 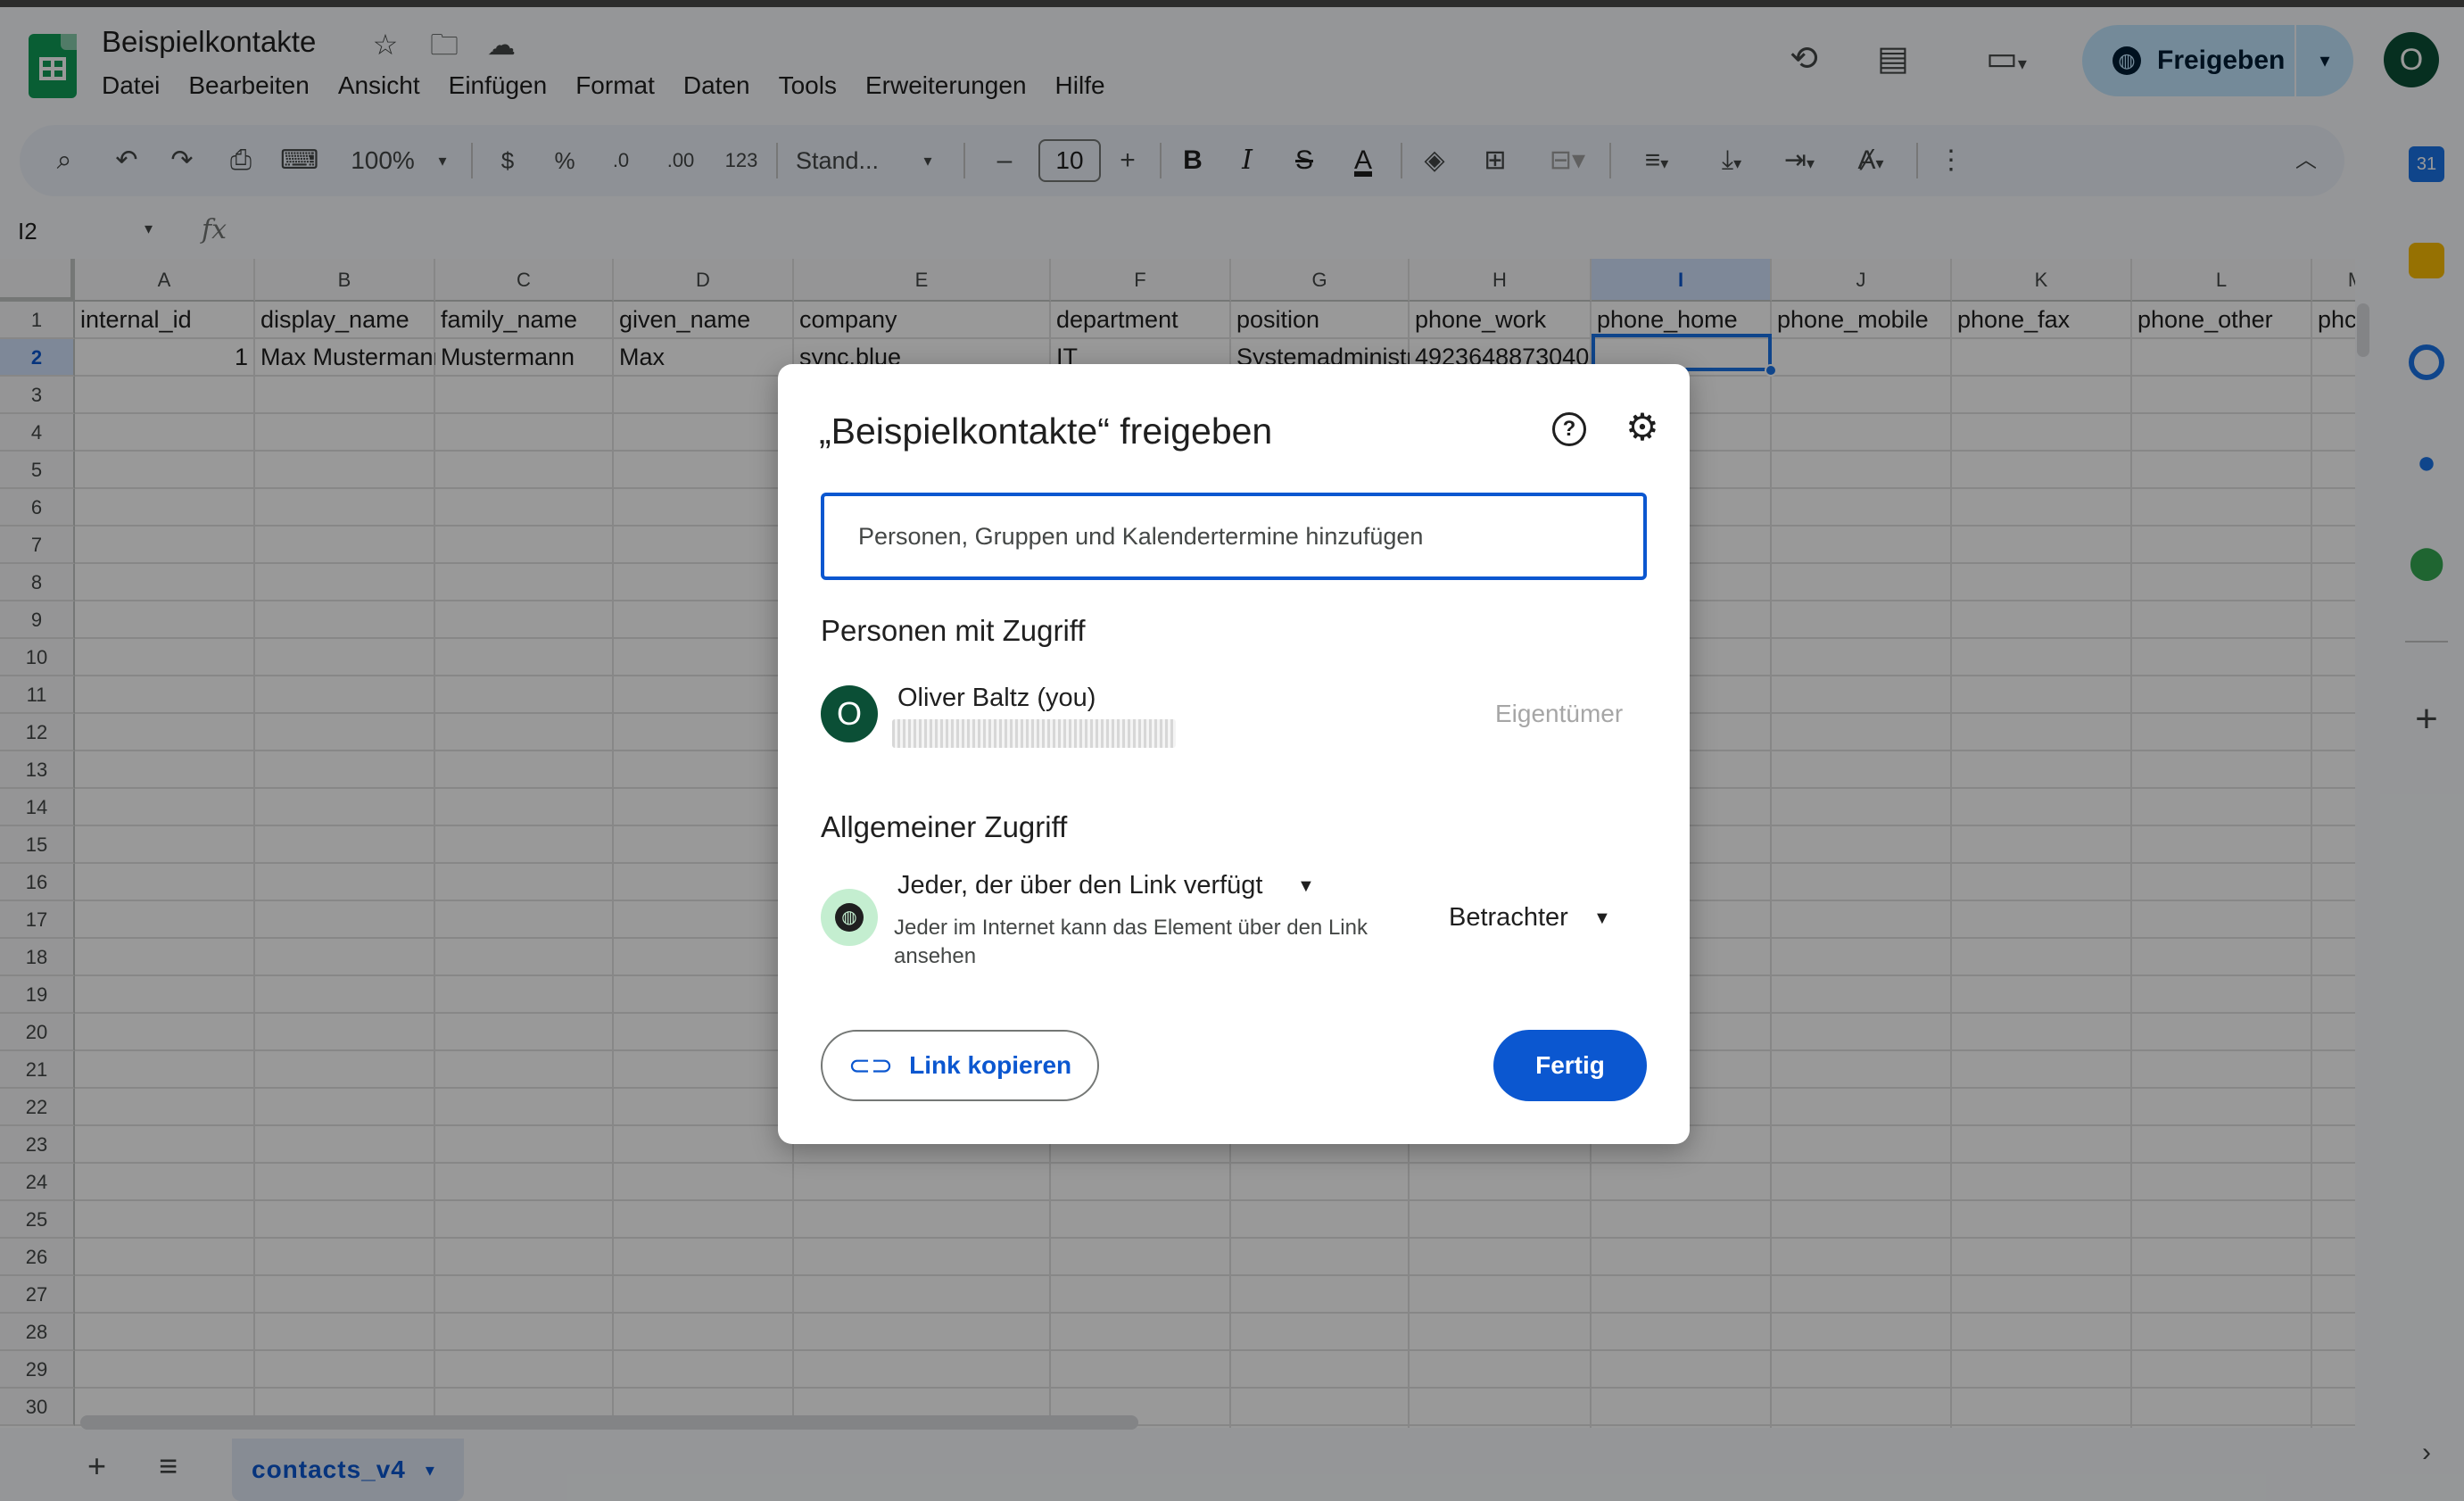 What do you see at coordinates (1079, 886) in the screenshot?
I see `general-access-select: Jeder, der über den Link verfügt` at bounding box center [1079, 886].